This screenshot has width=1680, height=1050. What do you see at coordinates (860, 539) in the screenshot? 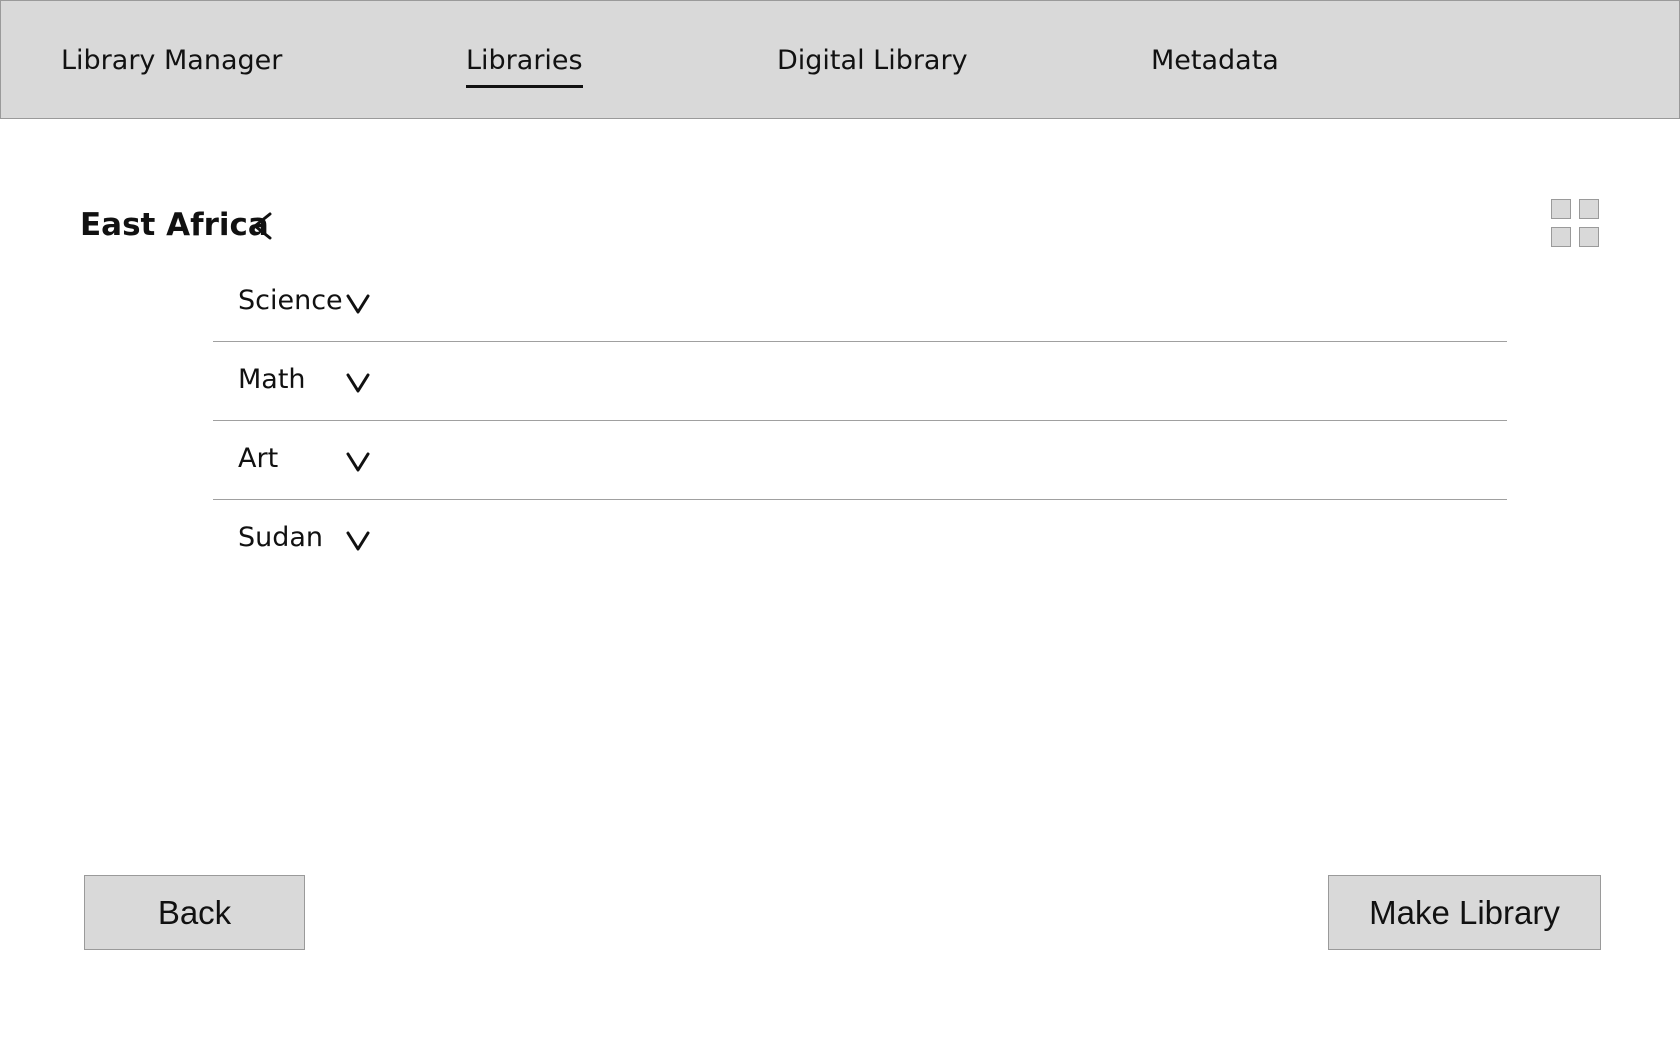
I see `list-item-sudan: Sudan` at bounding box center [860, 539].